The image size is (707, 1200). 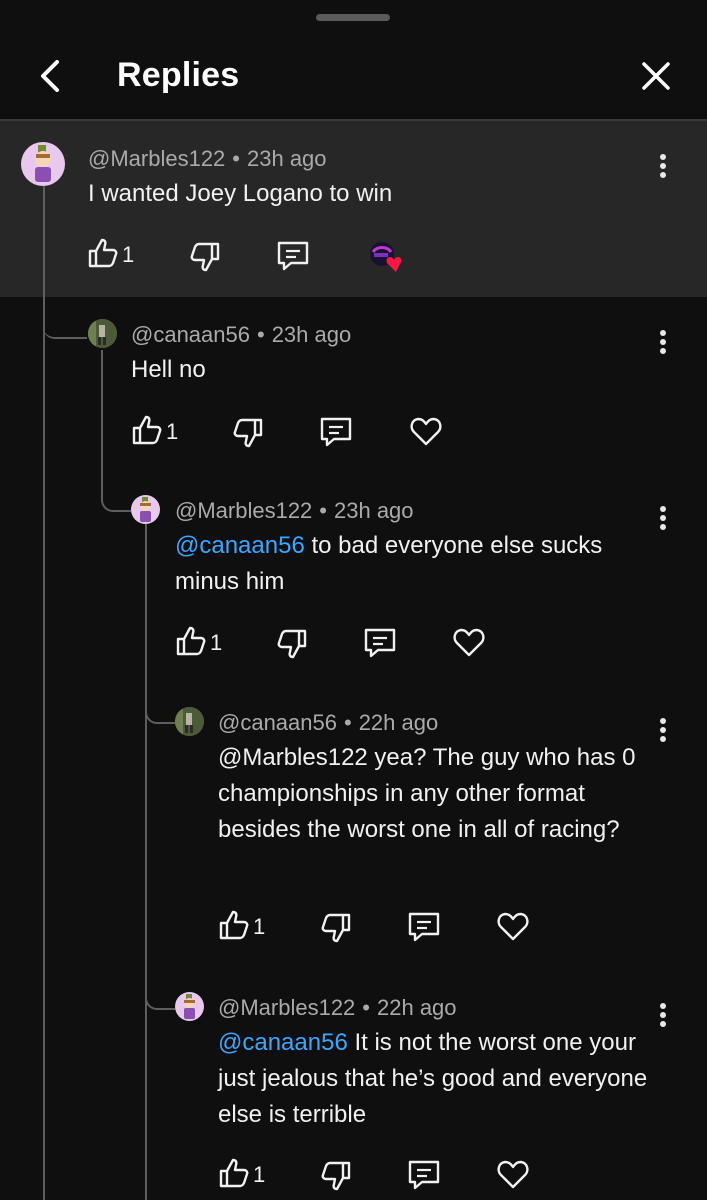 I want to click on creator-heart-icon, so click(x=386, y=257).